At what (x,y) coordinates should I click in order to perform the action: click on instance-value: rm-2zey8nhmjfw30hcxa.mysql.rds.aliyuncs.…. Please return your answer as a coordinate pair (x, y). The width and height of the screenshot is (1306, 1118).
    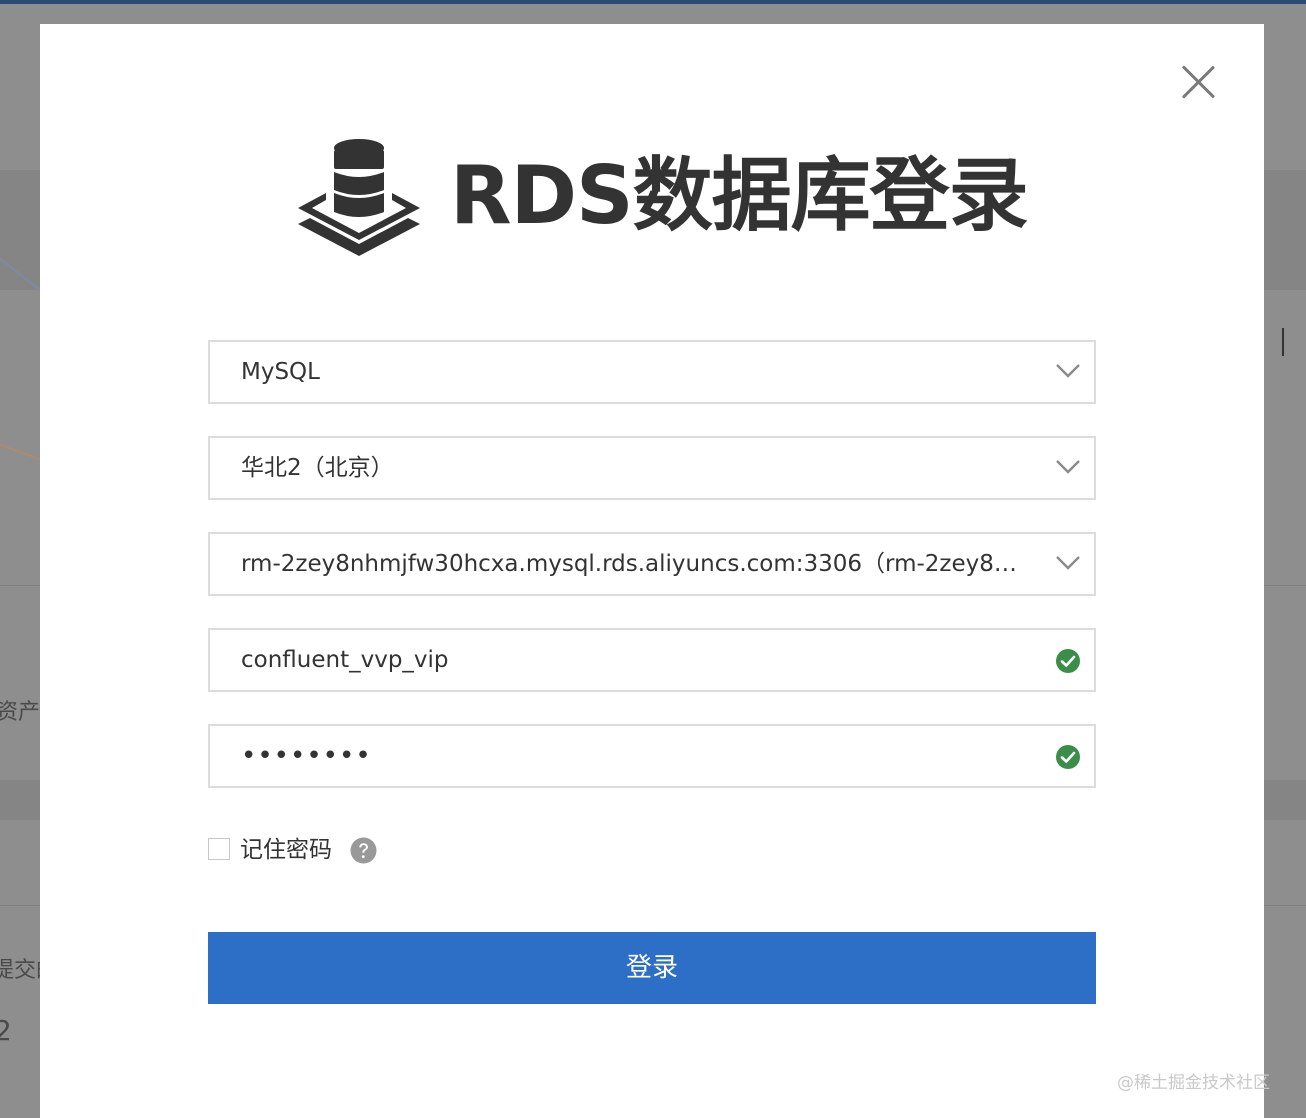
    Looking at the image, I should click on (631, 564).